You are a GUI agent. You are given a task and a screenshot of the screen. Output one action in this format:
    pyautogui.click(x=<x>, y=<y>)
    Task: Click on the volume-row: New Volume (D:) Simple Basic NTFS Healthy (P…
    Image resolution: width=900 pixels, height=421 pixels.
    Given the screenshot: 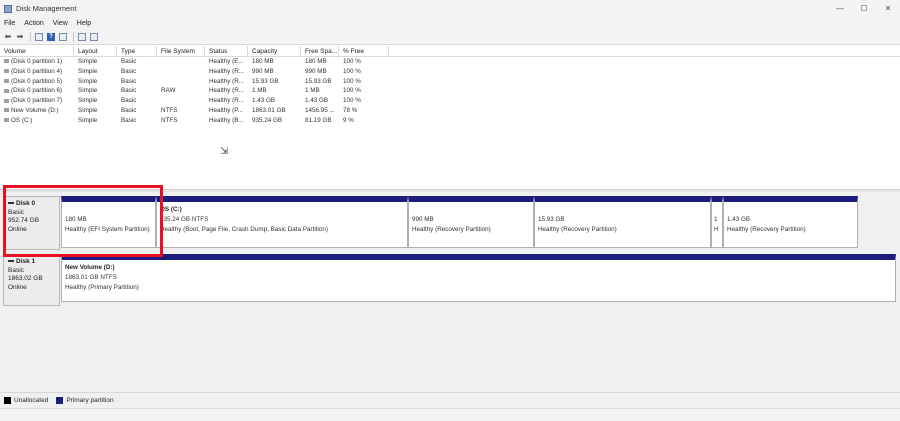 What is the action you would take?
    pyautogui.click(x=450, y=111)
    